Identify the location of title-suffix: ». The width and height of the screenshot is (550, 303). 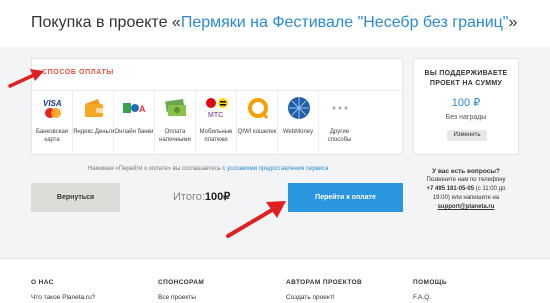
(513, 22).